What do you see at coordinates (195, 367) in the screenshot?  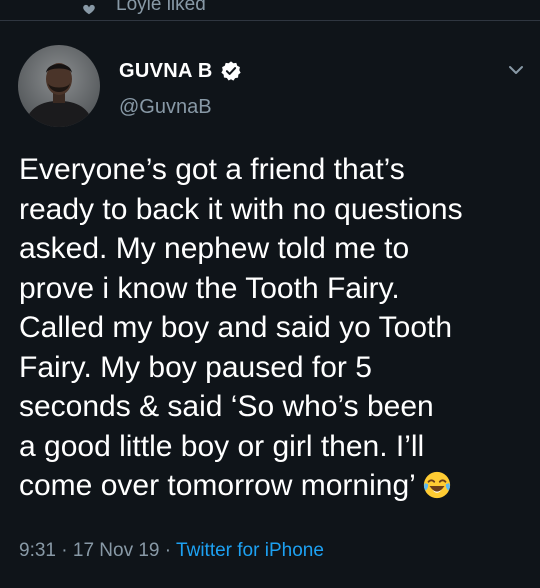 I see `tweet-line: Fairy. My boy paused for 5` at bounding box center [195, 367].